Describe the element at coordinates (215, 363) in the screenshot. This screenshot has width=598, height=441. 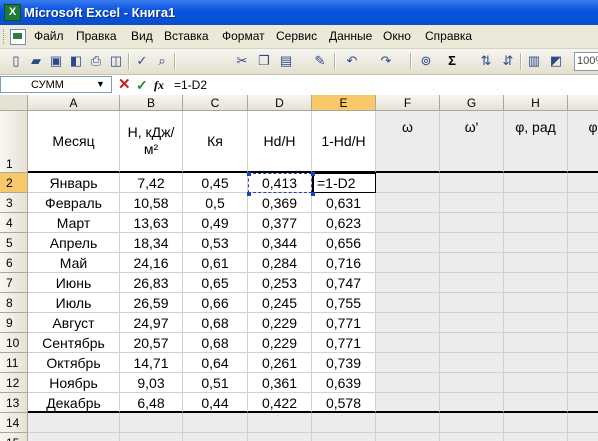
I see `k-value-cell: 0,64` at that location.